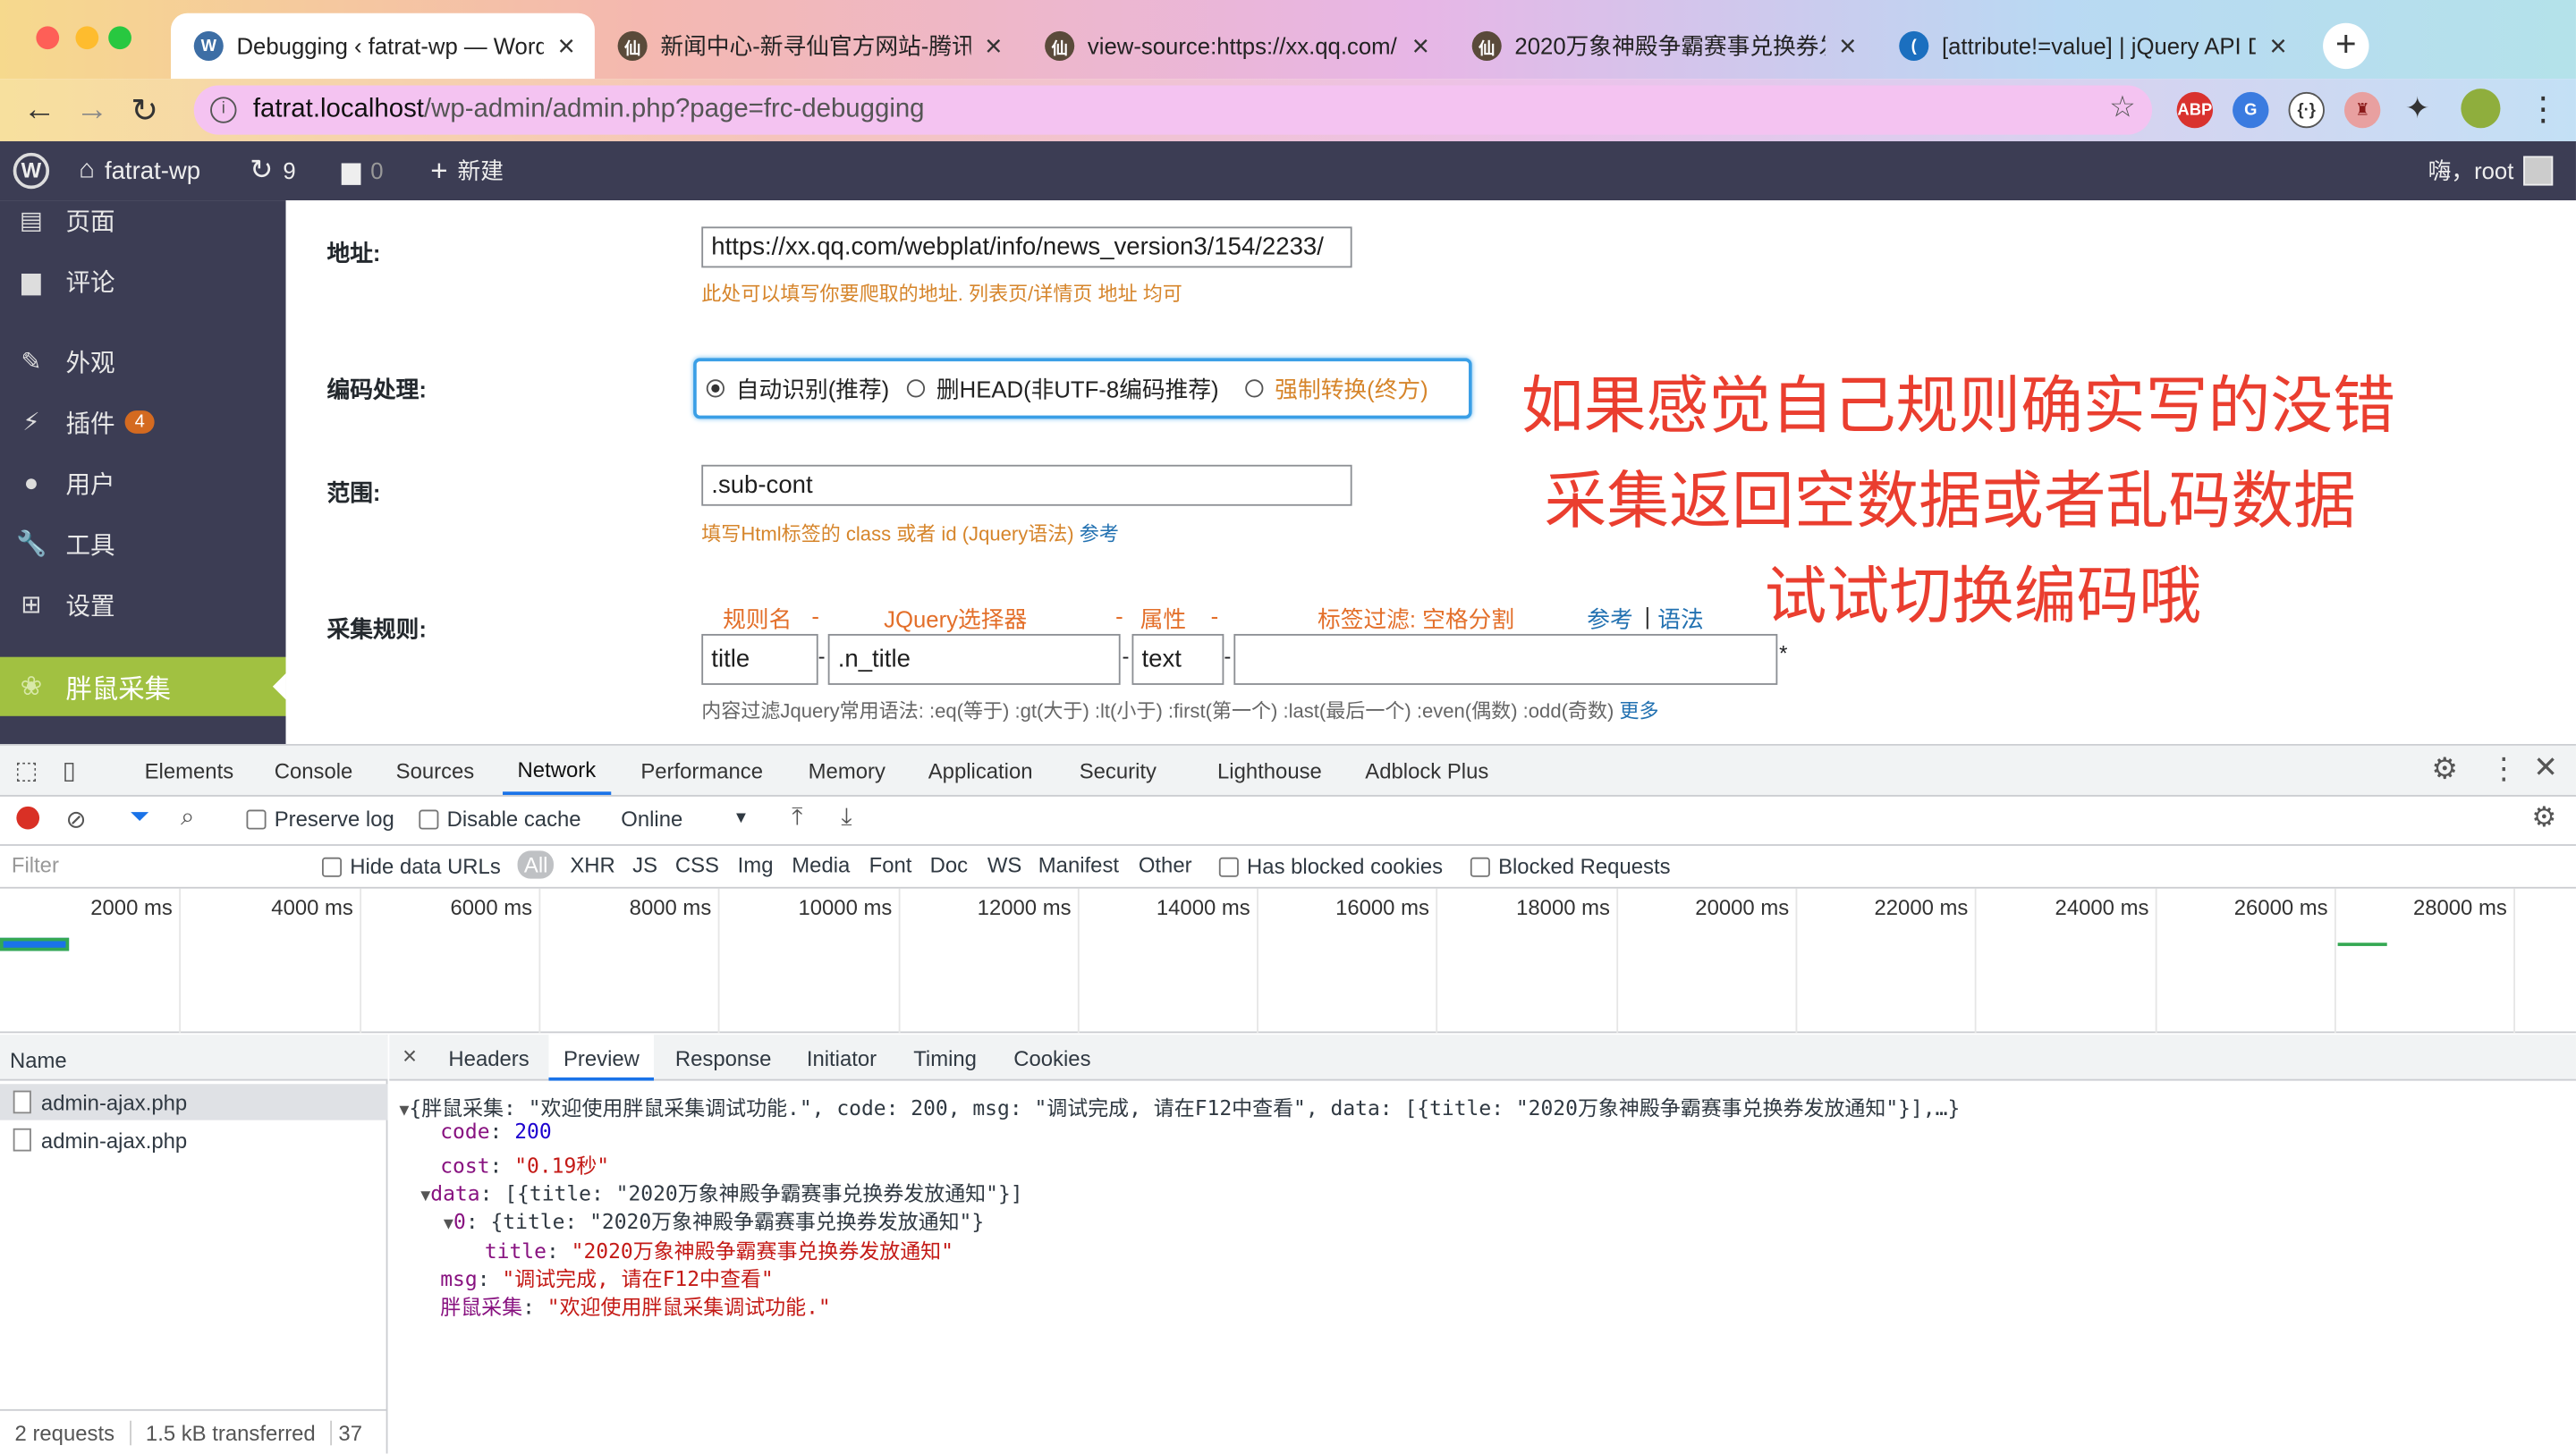  I want to click on network-filter-input: Filter, so click(155, 867).